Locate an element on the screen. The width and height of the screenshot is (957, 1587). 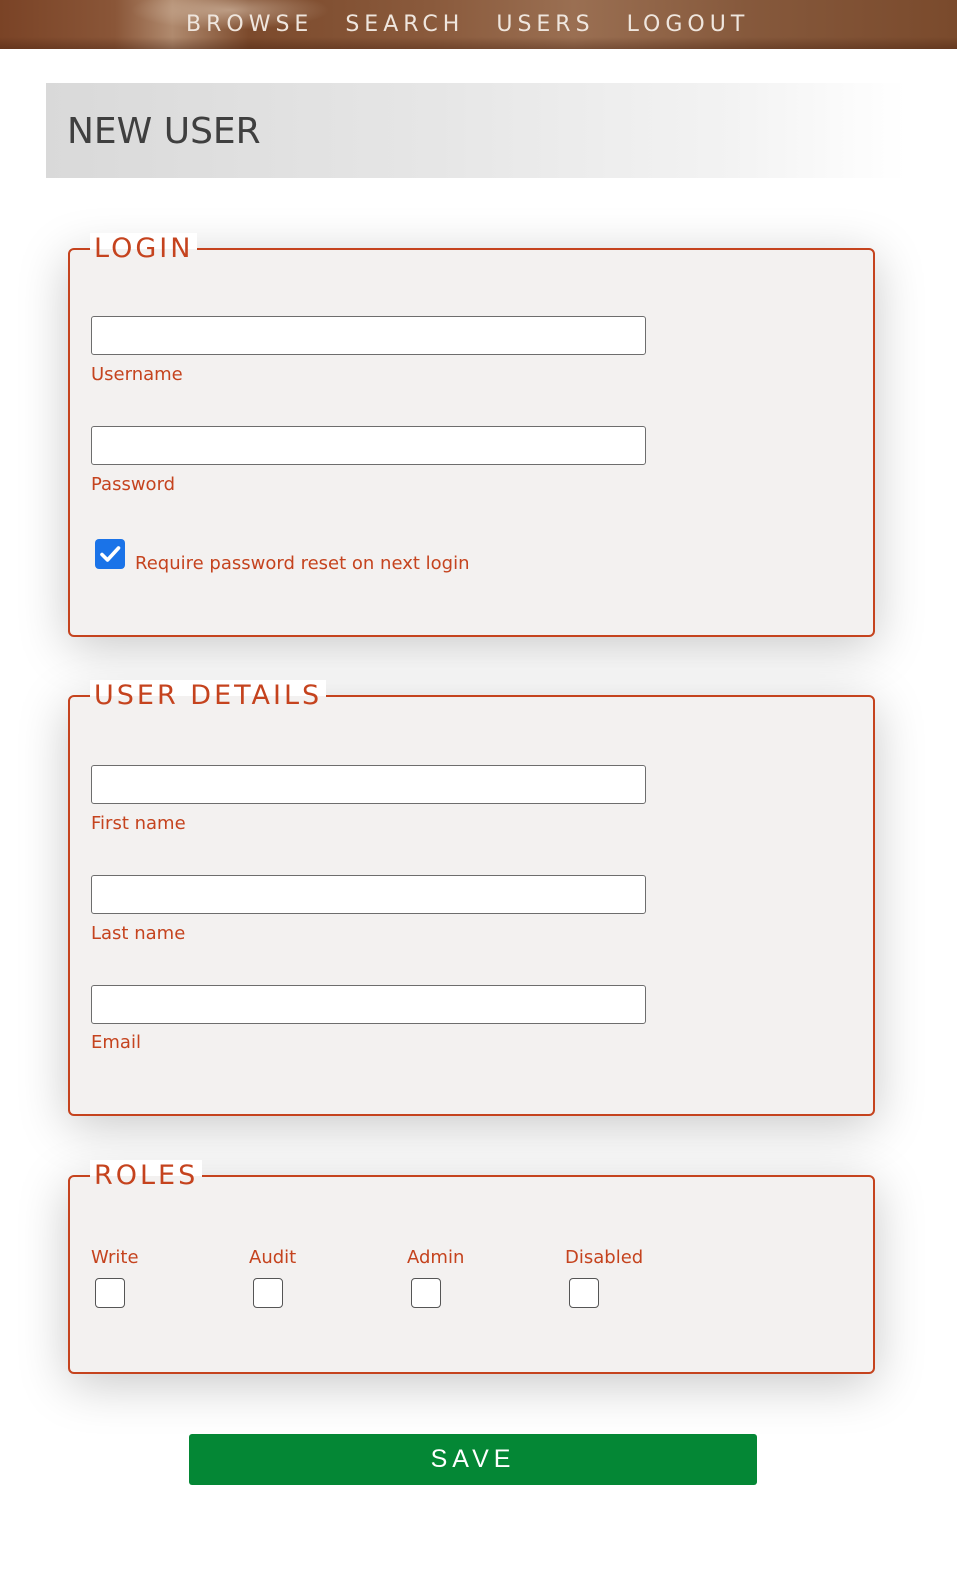
role-audit-label: Audit is located at coordinates (273, 1257).